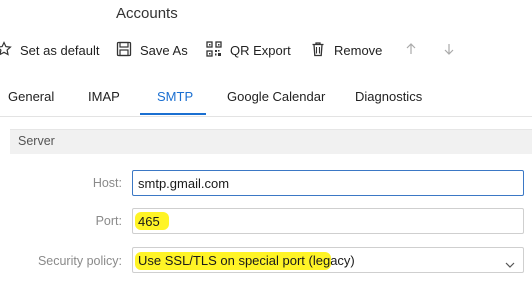 This screenshot has width=532, height=301. What do you see at coordinates (108, 221) in the screenshot?
I see `port-label: Port:` at bounding box center [108, 221].